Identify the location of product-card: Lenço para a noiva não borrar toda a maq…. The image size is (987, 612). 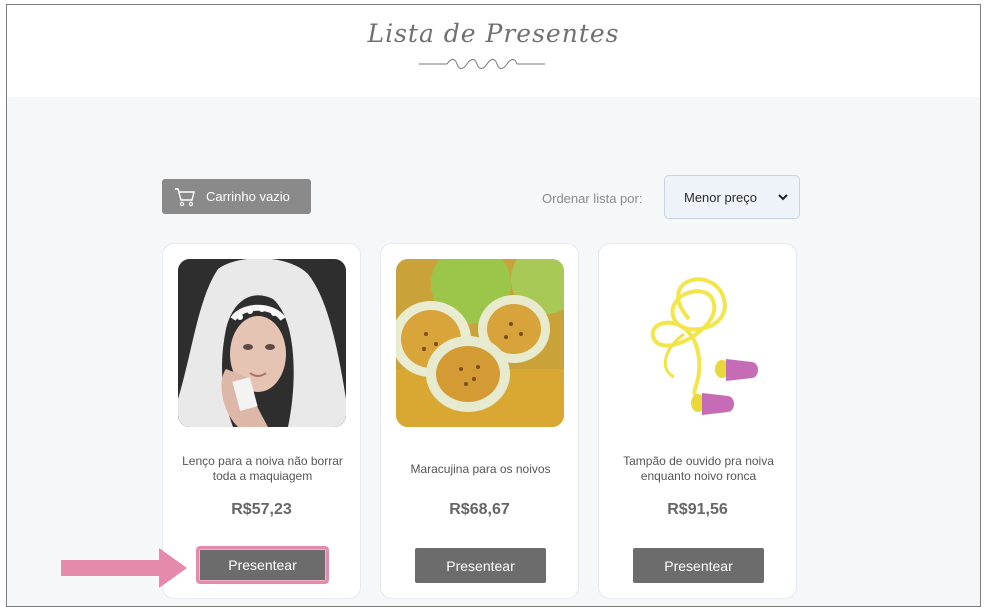
(261, 421).